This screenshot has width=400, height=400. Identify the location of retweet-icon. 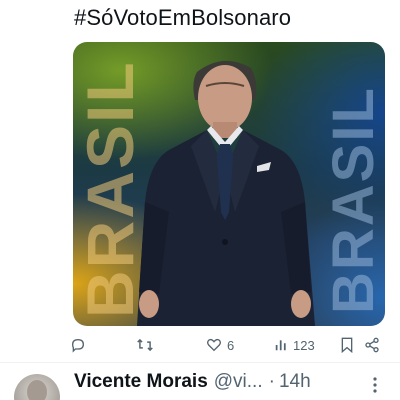
(145, 345).